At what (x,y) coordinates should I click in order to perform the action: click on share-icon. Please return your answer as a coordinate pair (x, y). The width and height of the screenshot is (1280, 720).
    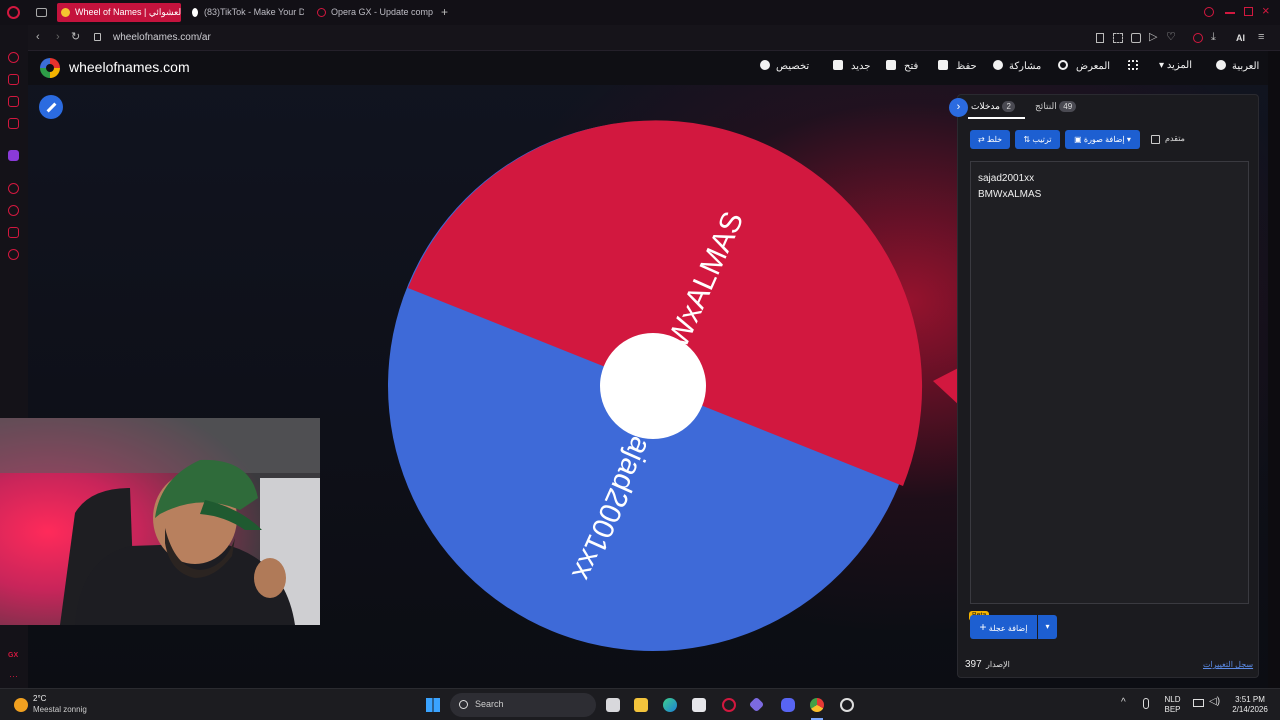
    Looking at the image, I should click on (998, 65).